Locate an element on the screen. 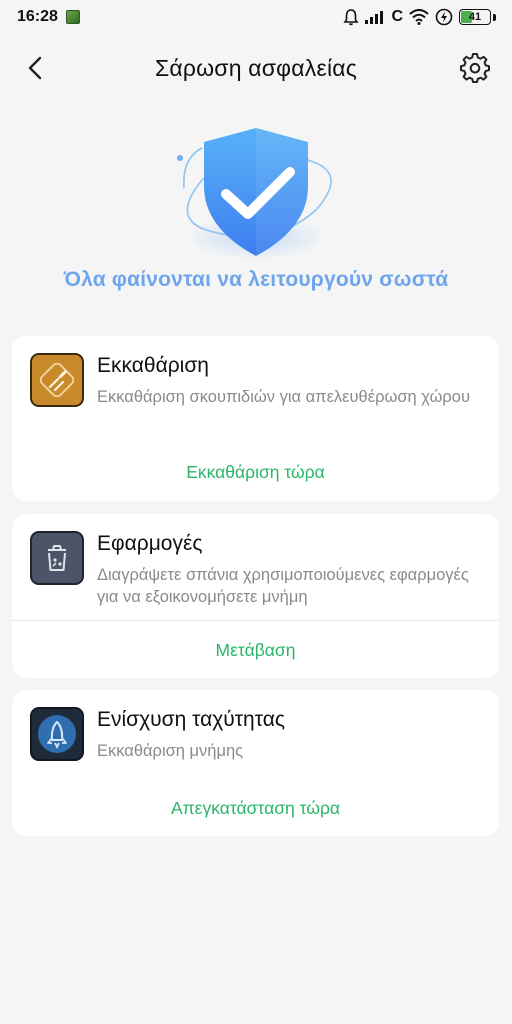 This screenshot has height=1024, width=512. status-right: C 41 is located at coordinates (419, 17).